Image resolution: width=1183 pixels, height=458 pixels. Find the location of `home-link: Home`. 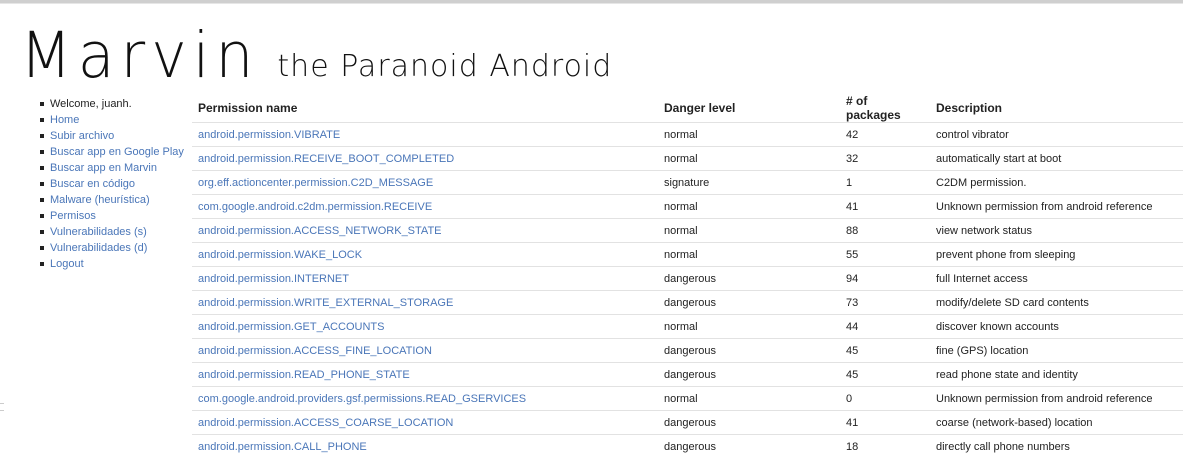

home-link: Home is located at coordinates (64, 120).